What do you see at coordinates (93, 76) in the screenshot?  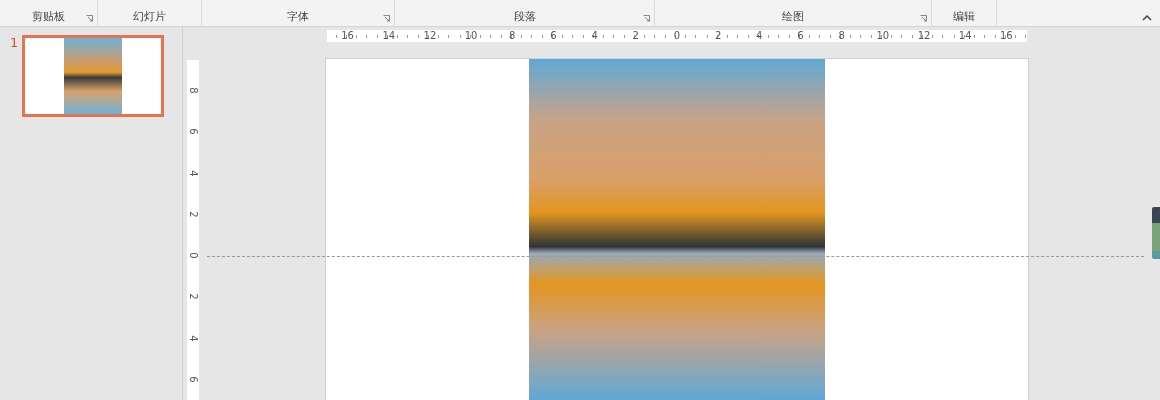 I see `slide-thumbnail` at bounding box center [93, 76].